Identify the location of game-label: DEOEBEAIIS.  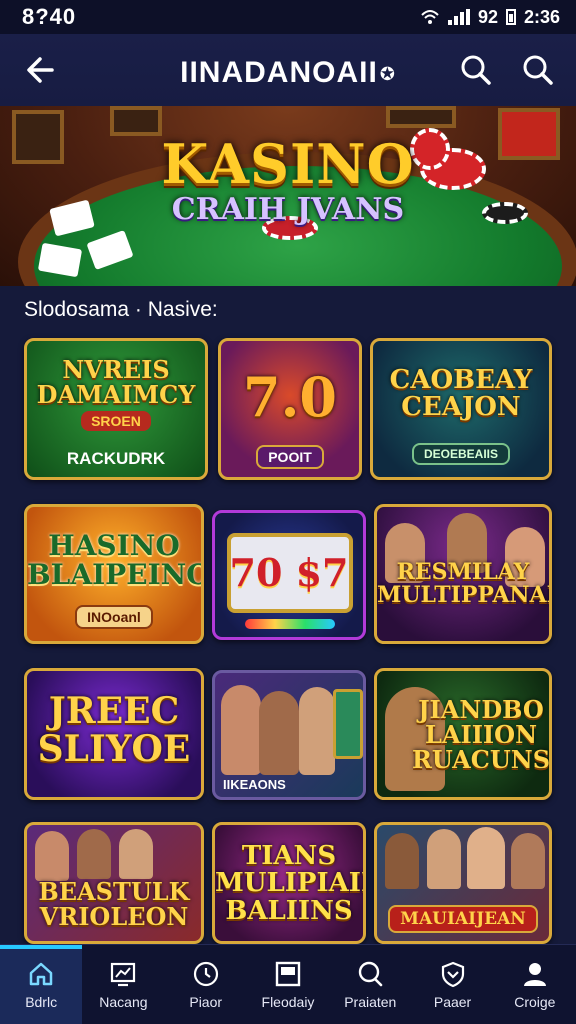
(460, 454).